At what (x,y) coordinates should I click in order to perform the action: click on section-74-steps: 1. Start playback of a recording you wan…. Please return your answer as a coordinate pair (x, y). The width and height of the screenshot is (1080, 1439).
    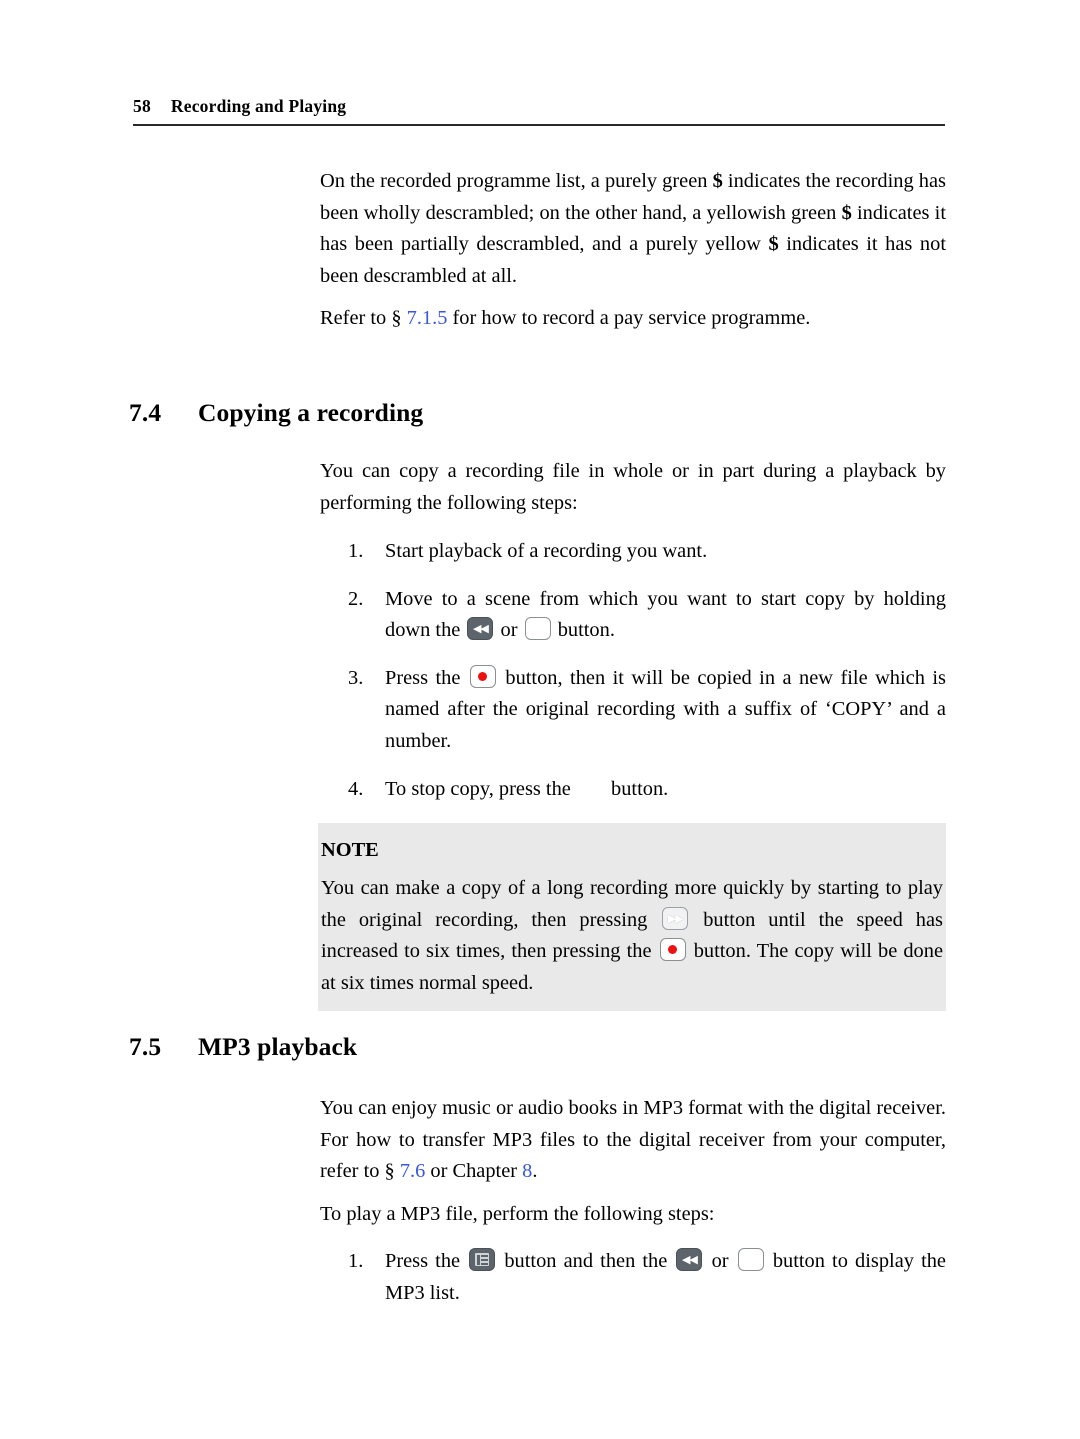
    Looking at the image, I should click on (647, 670).